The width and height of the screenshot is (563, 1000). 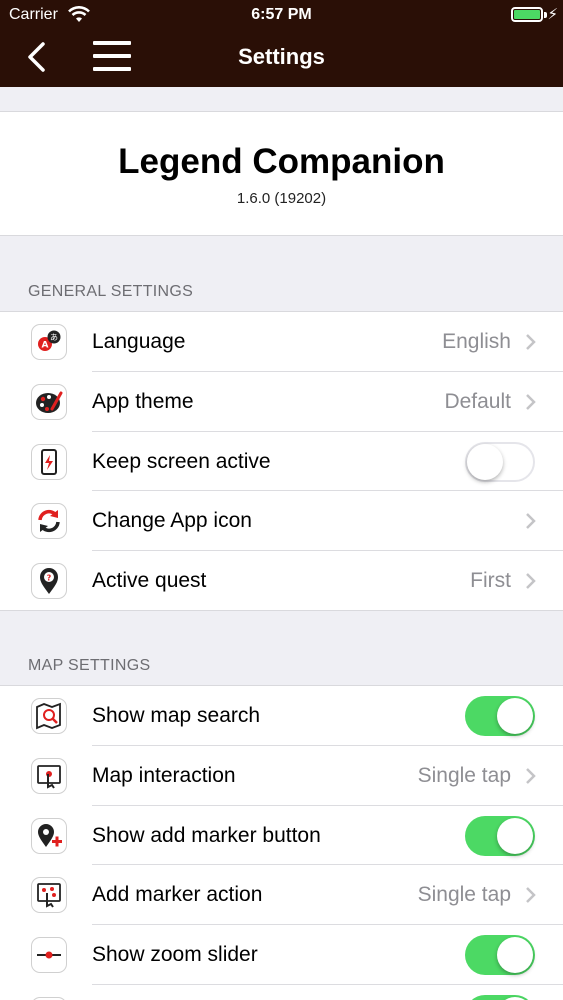 What do you see at coordinates (281, 402) in the screenshot?
I see `app-theme-row: App theme Default` at bounding box center [281, 402].